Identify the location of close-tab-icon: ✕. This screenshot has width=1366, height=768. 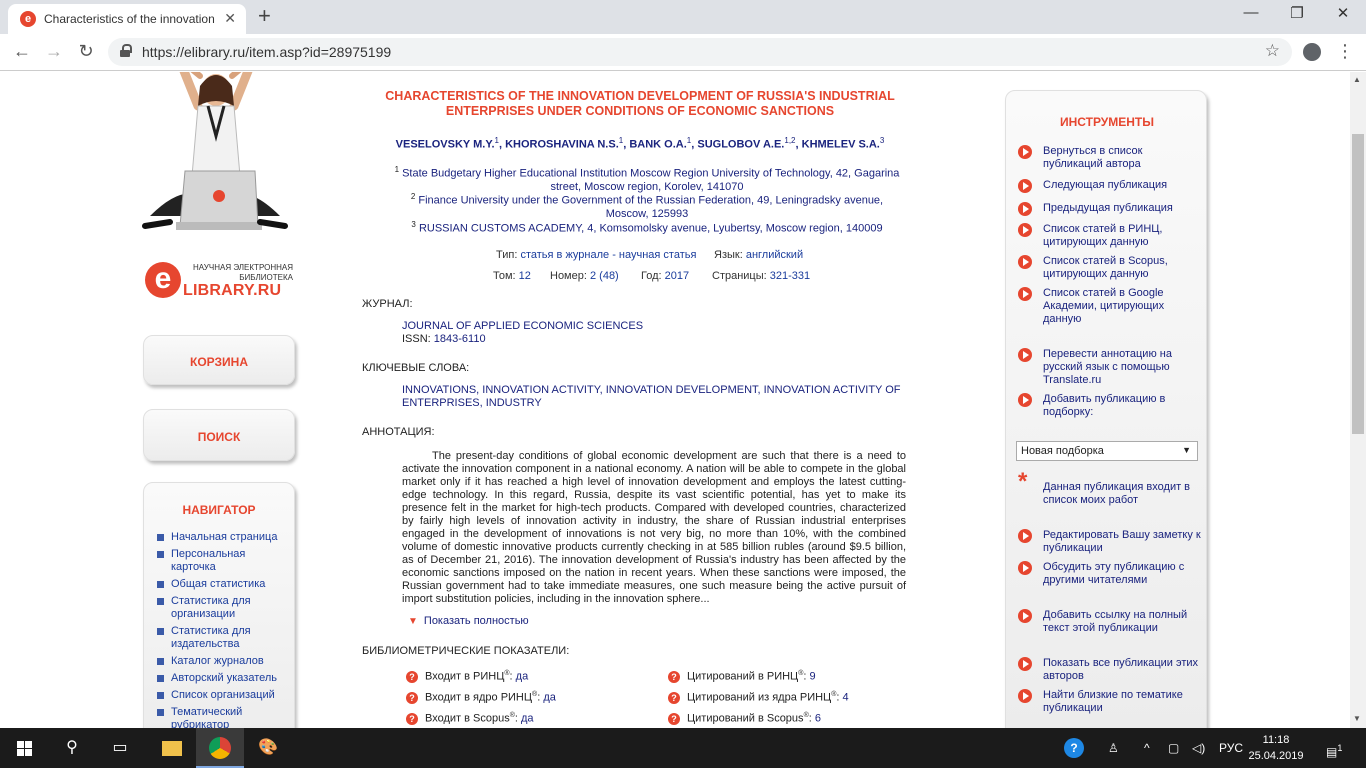
(230, 18).